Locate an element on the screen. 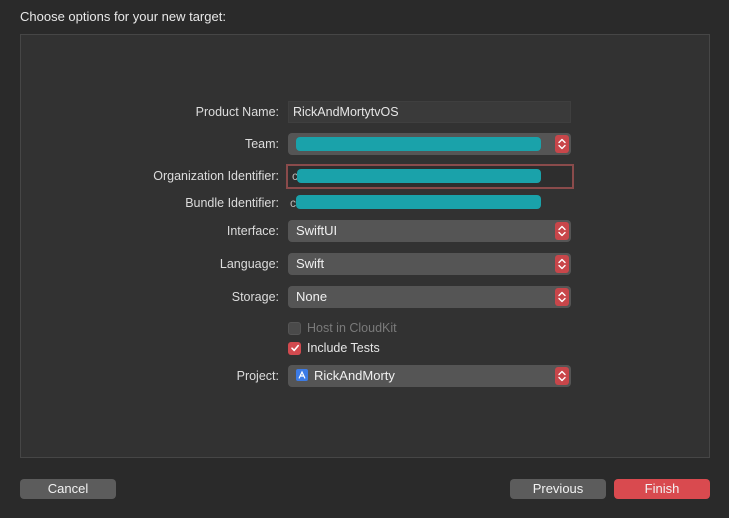 The image size is (729, 518). interface-popup: SwiftUI is located at coordinates (429, 231).